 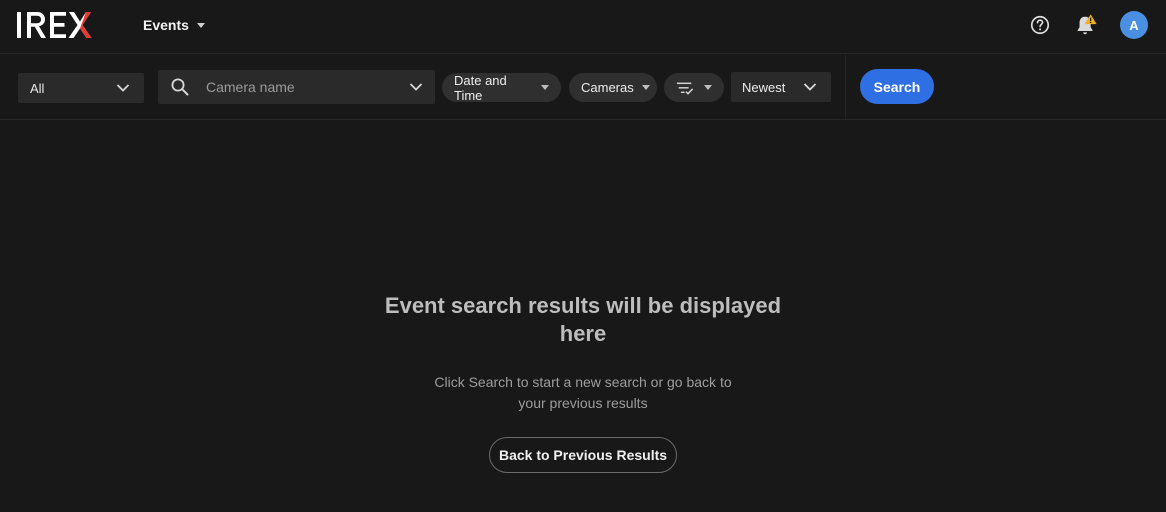 I want to click on user-avatar: A, so click(x=1134, y=25).